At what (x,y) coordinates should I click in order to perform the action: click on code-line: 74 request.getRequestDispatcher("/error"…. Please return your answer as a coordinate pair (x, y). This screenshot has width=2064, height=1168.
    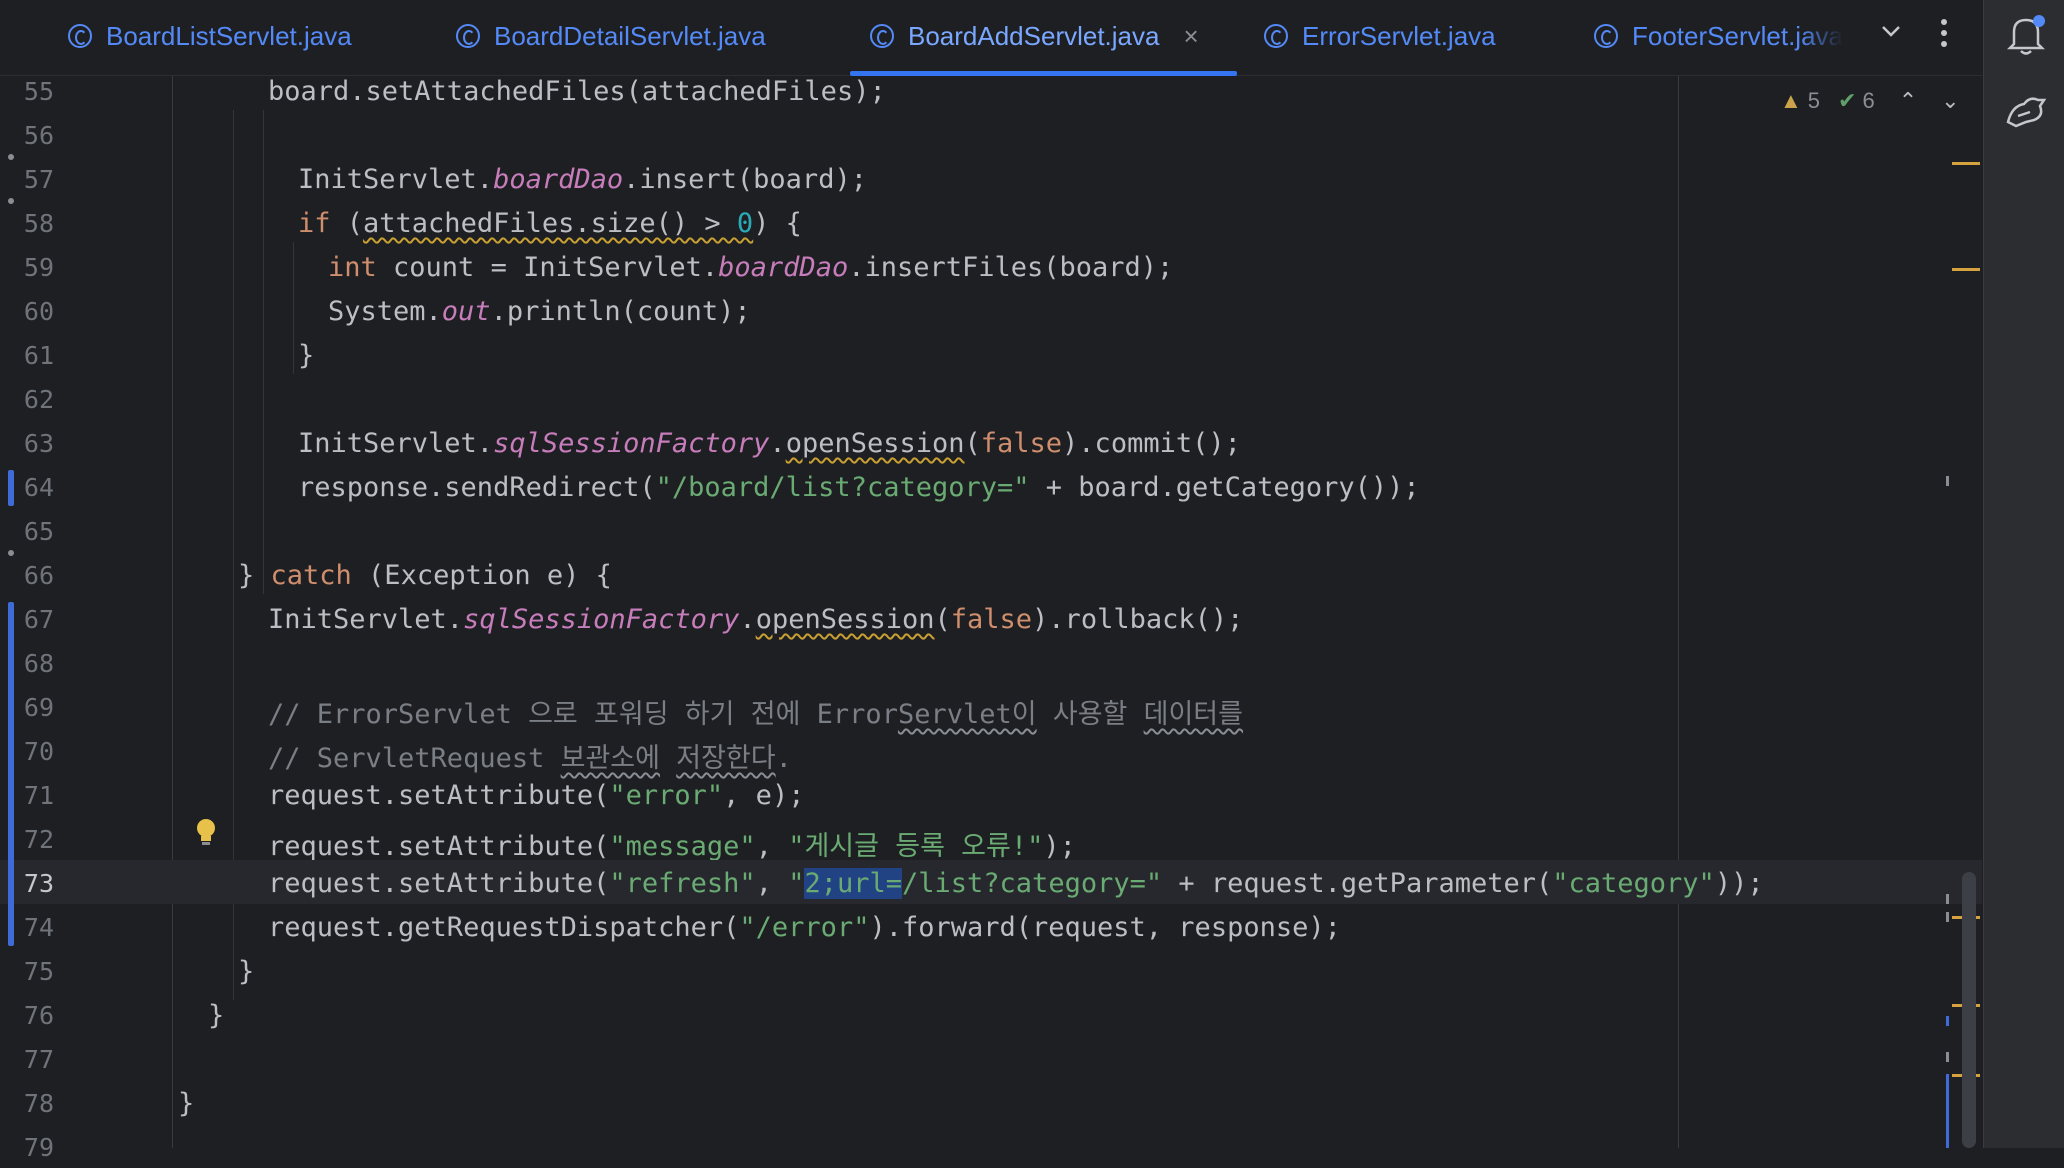
    Looking at the image, I should click on (991, 926).